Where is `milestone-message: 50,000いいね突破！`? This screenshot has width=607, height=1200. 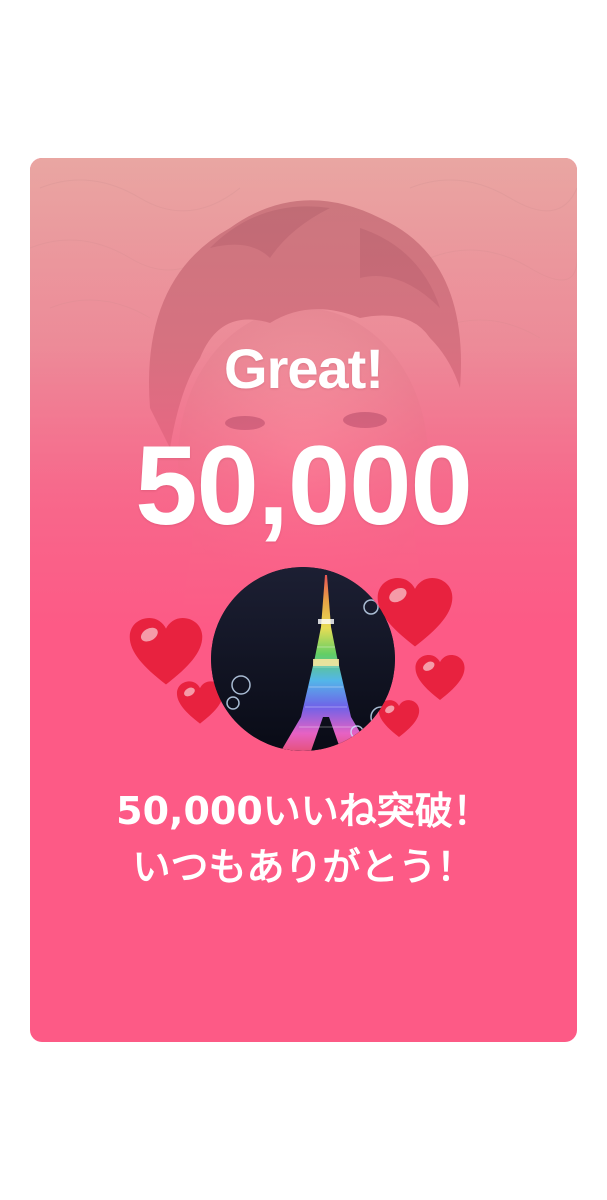 milestone-message: 50,000いいね突破！ is located at coordinates (303, 811).